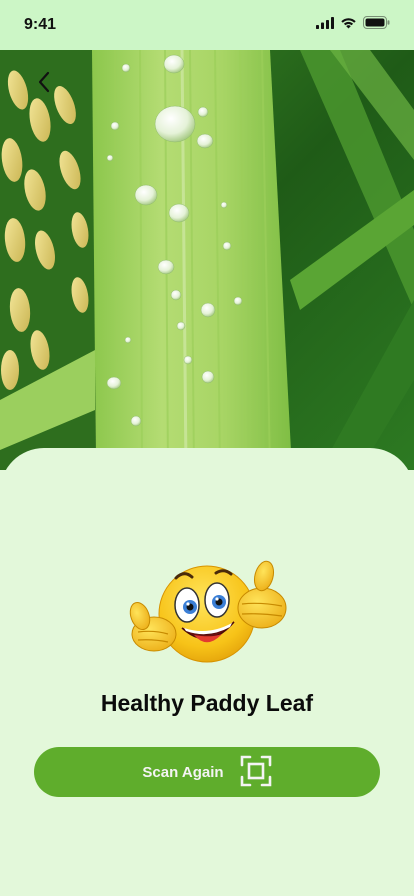  What do you see at coordinates (183, 772) in the screenshot?
I see `scan-again-label: Scan Again` at bounding box center [183, 772].